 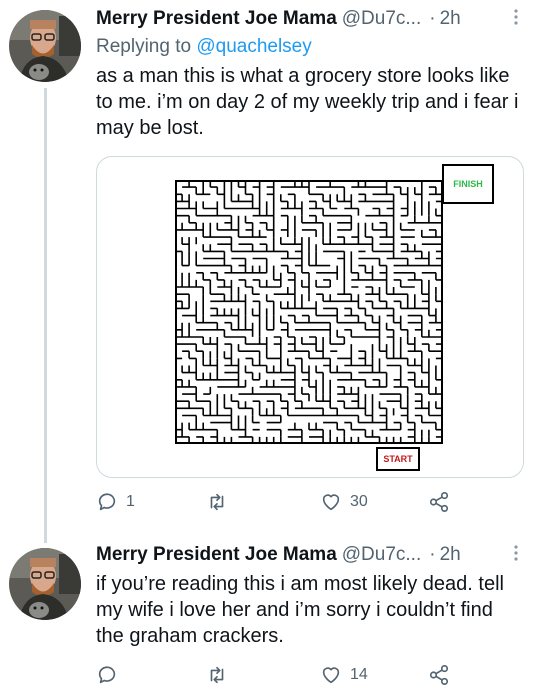 What do you see at coordinates (130, 501) in the screenshot?
I see `reply-count: 1` at bounding box center [130, 501].